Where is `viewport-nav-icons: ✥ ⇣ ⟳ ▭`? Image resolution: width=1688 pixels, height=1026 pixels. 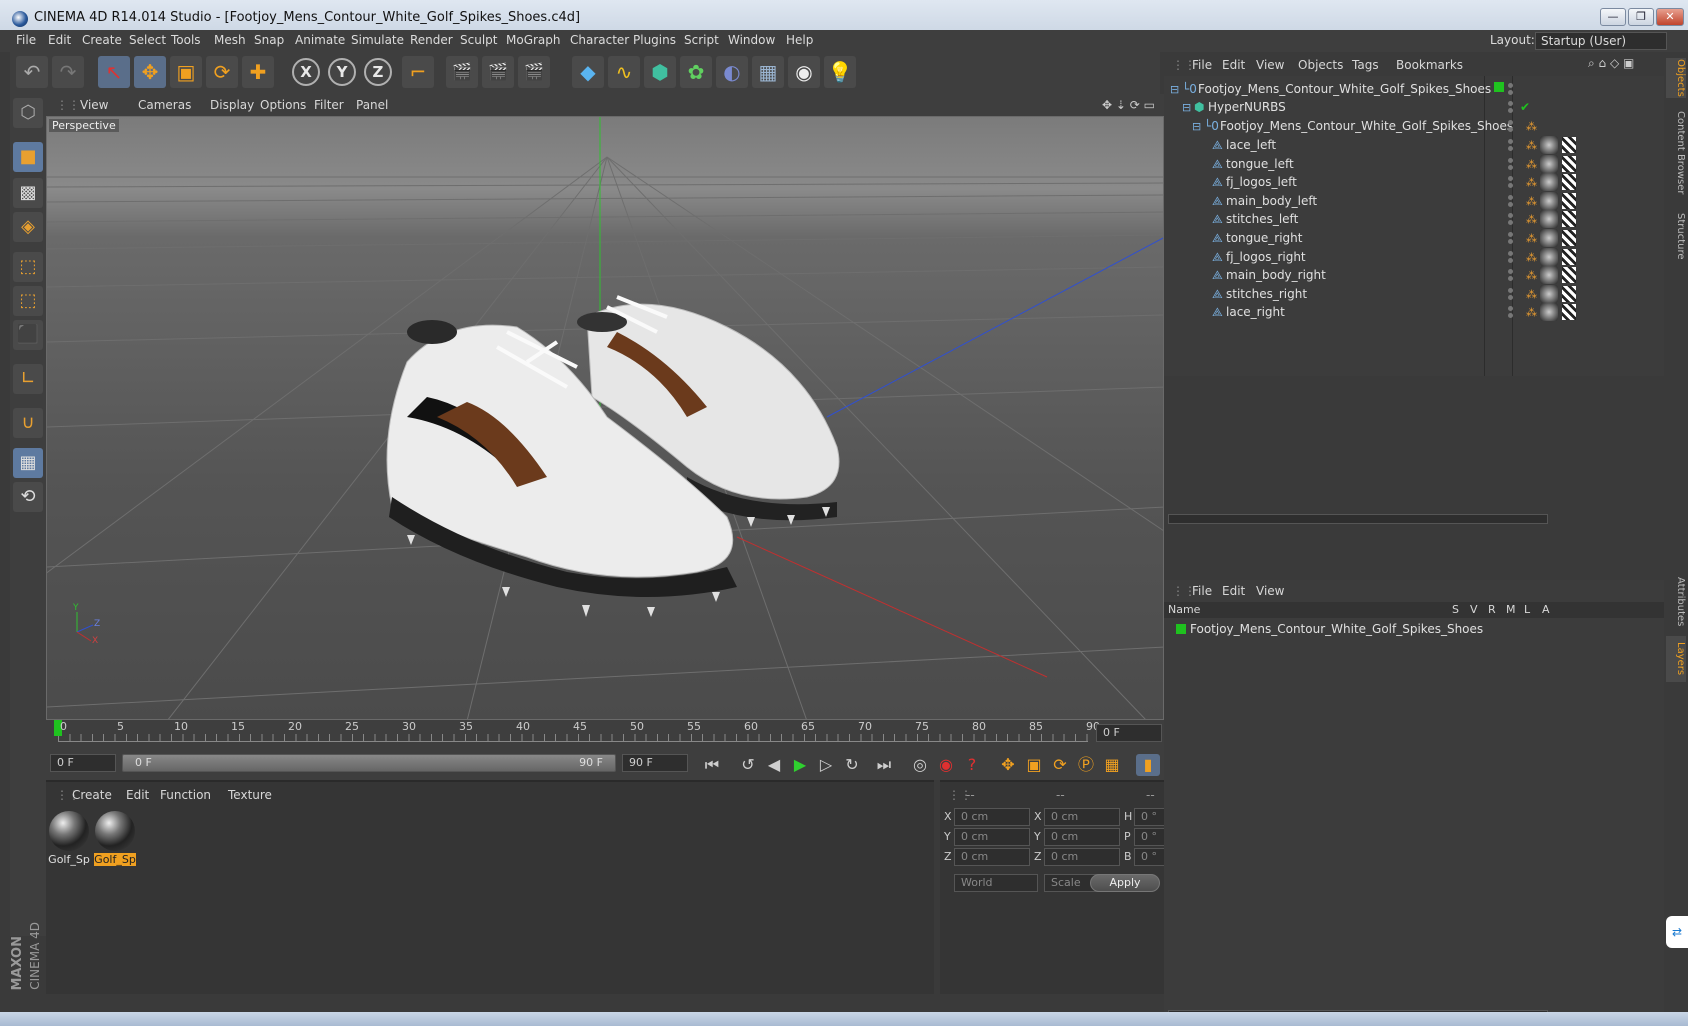 viewport-nav-icons: ✥ ⇣ ⟳ ▭ is located at coordinates (1128, 105).